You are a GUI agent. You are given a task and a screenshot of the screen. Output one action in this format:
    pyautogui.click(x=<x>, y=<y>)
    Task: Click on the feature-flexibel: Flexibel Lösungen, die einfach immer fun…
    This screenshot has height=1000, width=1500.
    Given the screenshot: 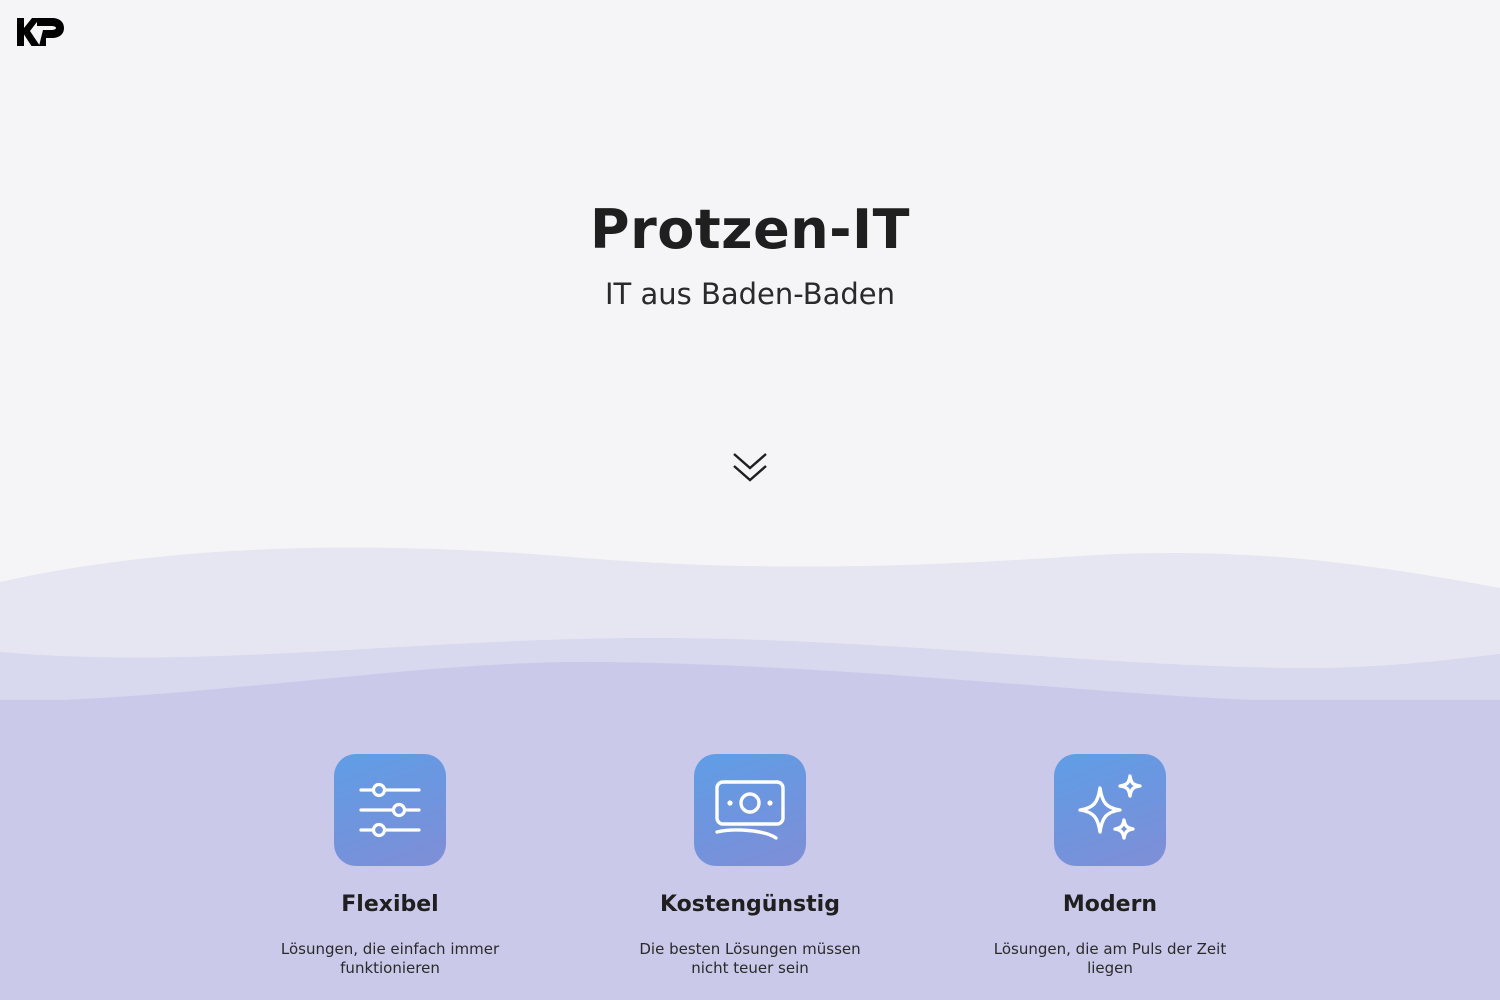 What is the action you would take?
    pyautogui.click(x=390, y=866)
    